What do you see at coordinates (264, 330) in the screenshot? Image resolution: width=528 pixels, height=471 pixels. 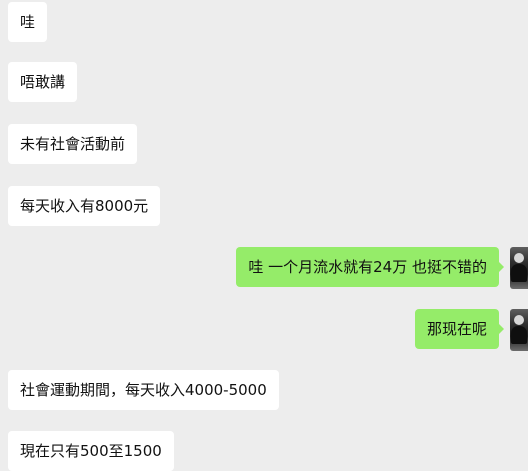 I see `message-row-6: 那现在呢` at bounding box center [264, 330].